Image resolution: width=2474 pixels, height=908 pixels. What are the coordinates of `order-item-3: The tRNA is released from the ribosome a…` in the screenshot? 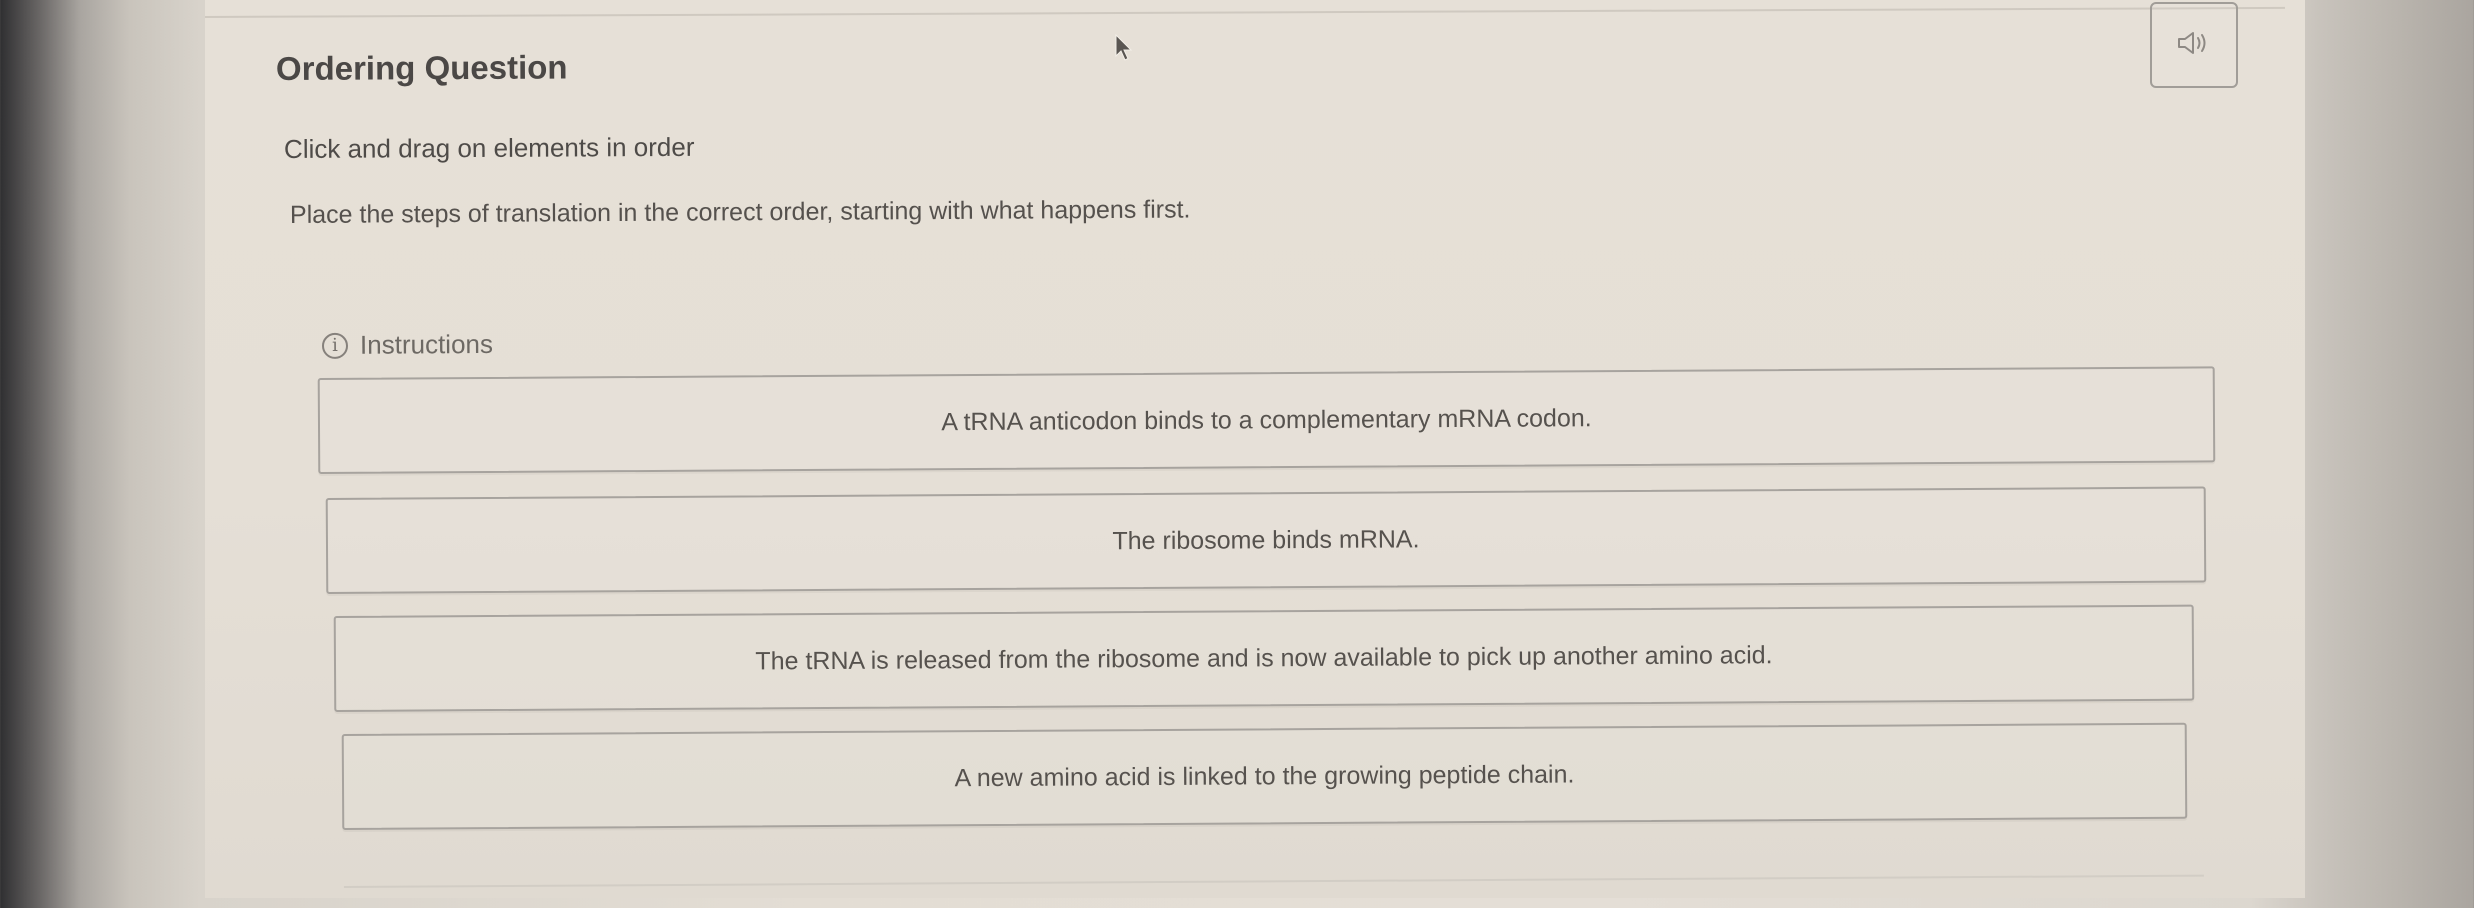 It's located at (1264, 658).